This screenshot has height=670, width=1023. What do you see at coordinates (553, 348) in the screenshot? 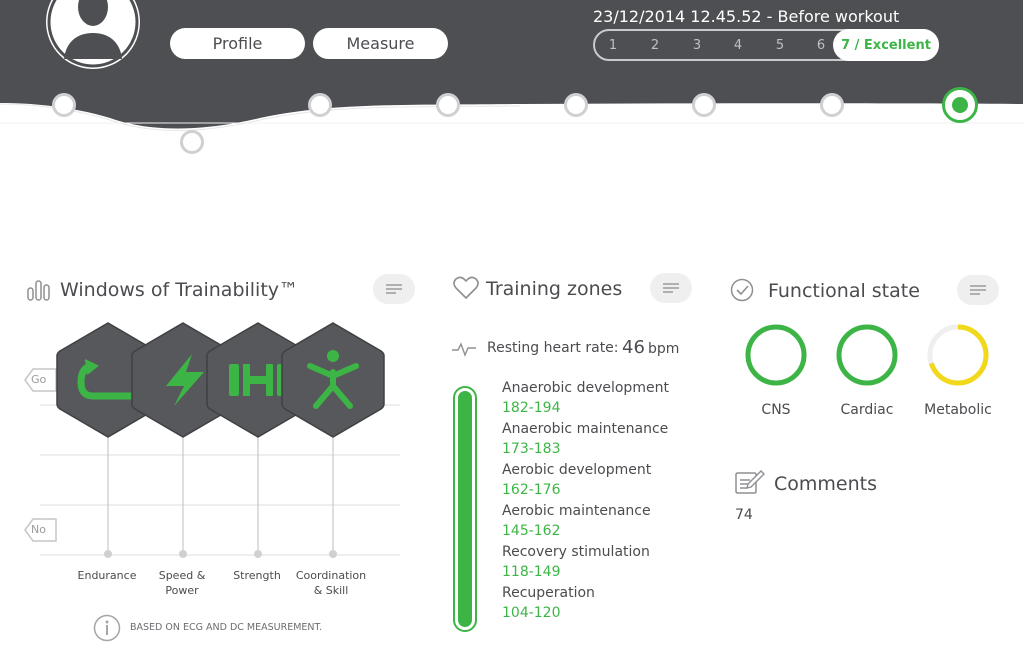
I see `resting-hr-label: Resting heart rate:` at bounding box center [553, 348].